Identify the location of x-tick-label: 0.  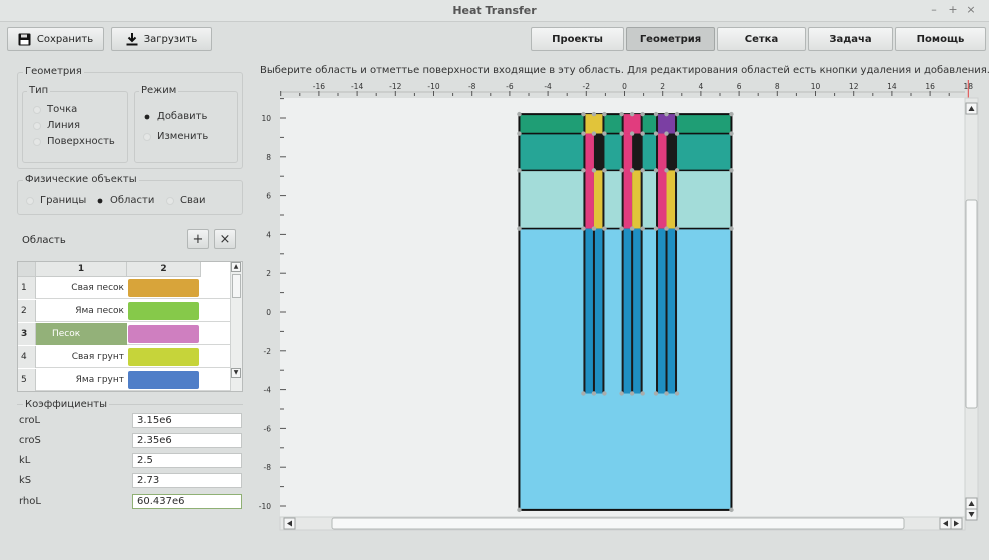
(624, 86).